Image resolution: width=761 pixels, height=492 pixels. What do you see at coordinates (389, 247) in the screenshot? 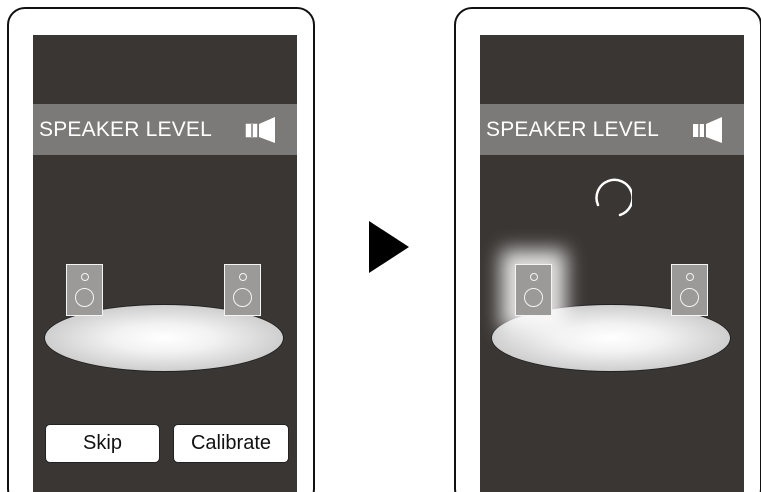
I see `play-arrow-icon` at bounding box center [389, 247].